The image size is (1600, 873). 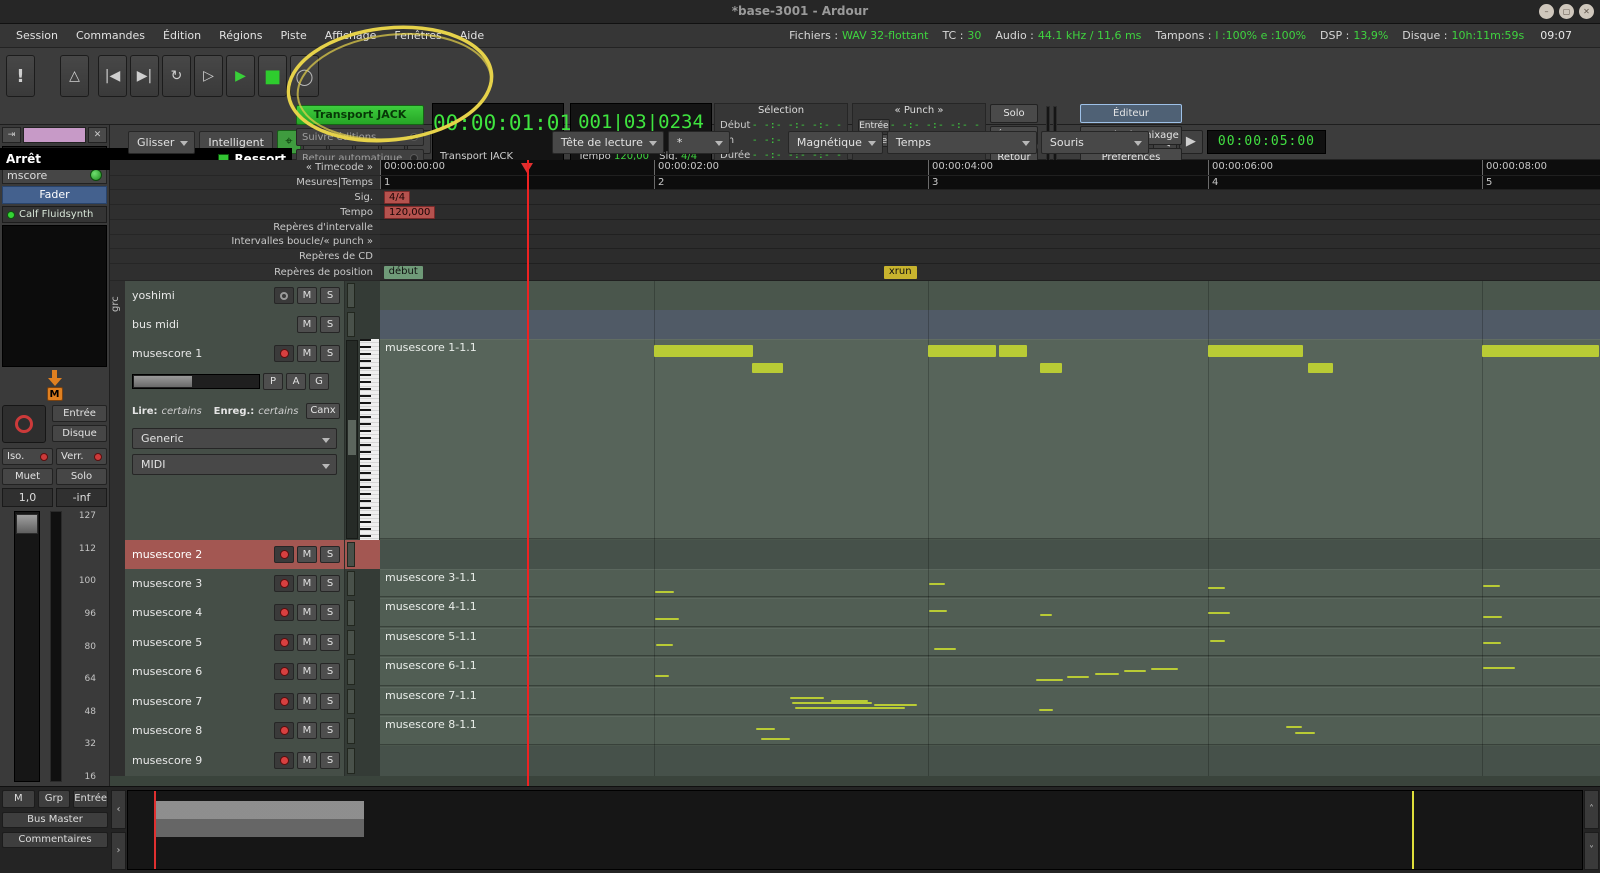 I want to click on gain-fader, so click(x=27, y=646).